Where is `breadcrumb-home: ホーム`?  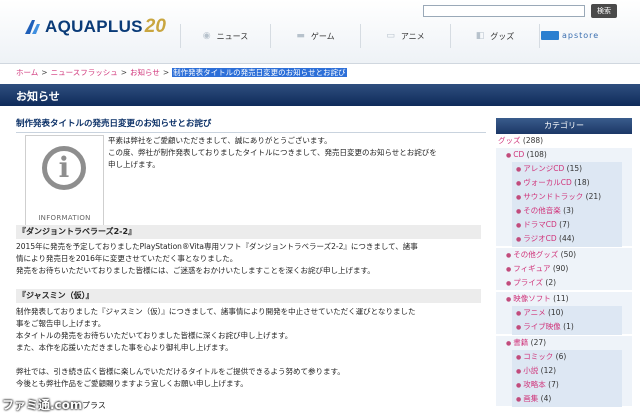 breadcrumb-home: ホーム is located at coordinates (27, 72).